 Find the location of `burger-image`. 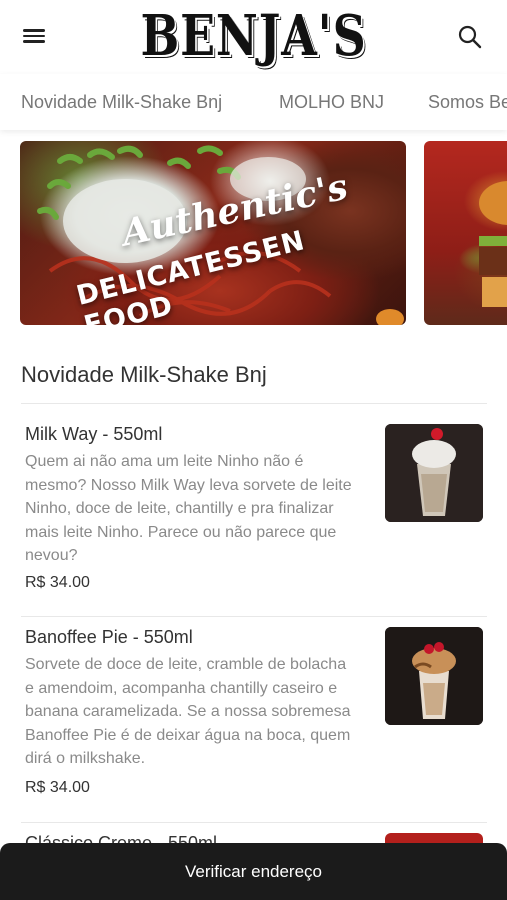

burger-image is located at coordinates (493, 244).